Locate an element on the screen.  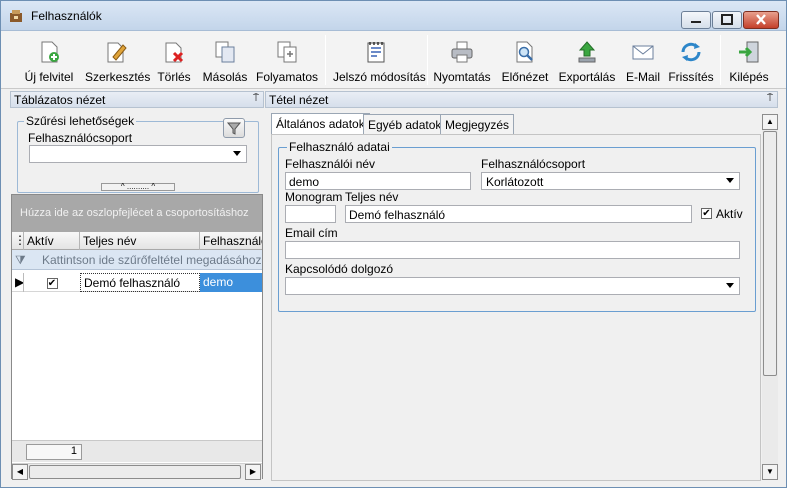
export-button: Exportálás is located at coordinates (587, 61).